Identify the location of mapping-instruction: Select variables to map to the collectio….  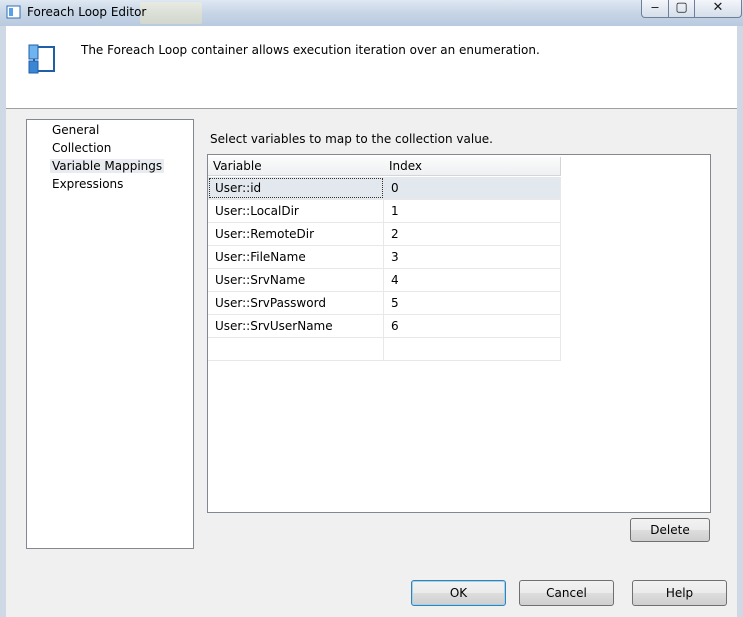
(351, 139).